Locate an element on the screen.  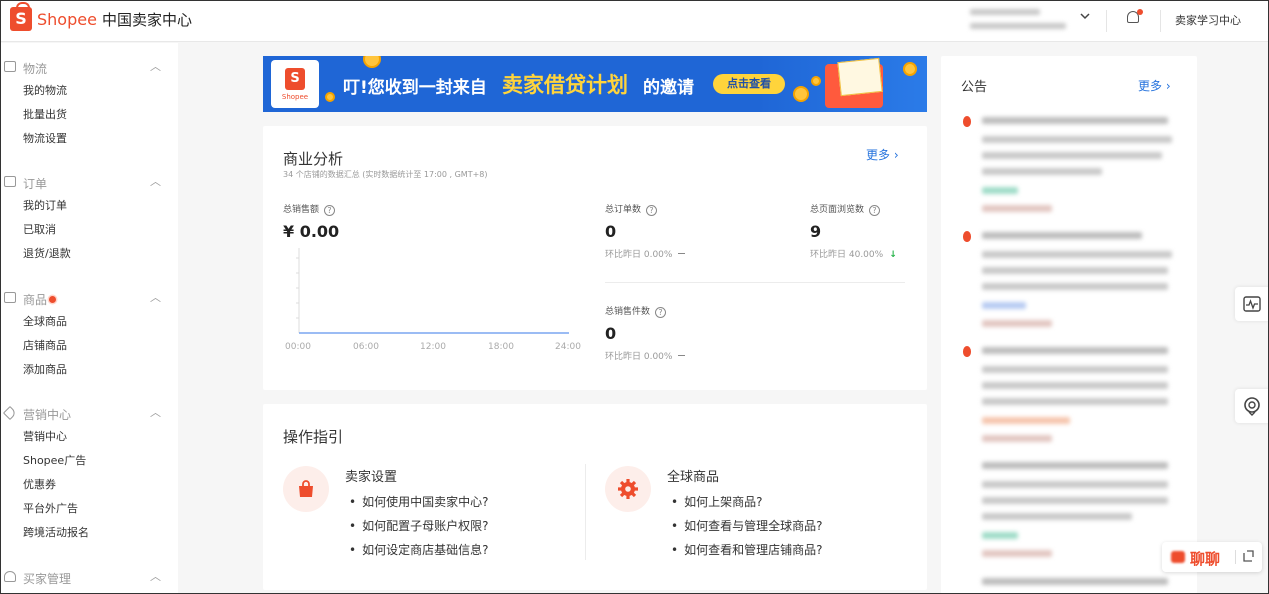
guide-list: 如何上架商品? 如何查看与管理全球商品? 如何查看和管理店铺商品? is located at coordinates (746, 526).